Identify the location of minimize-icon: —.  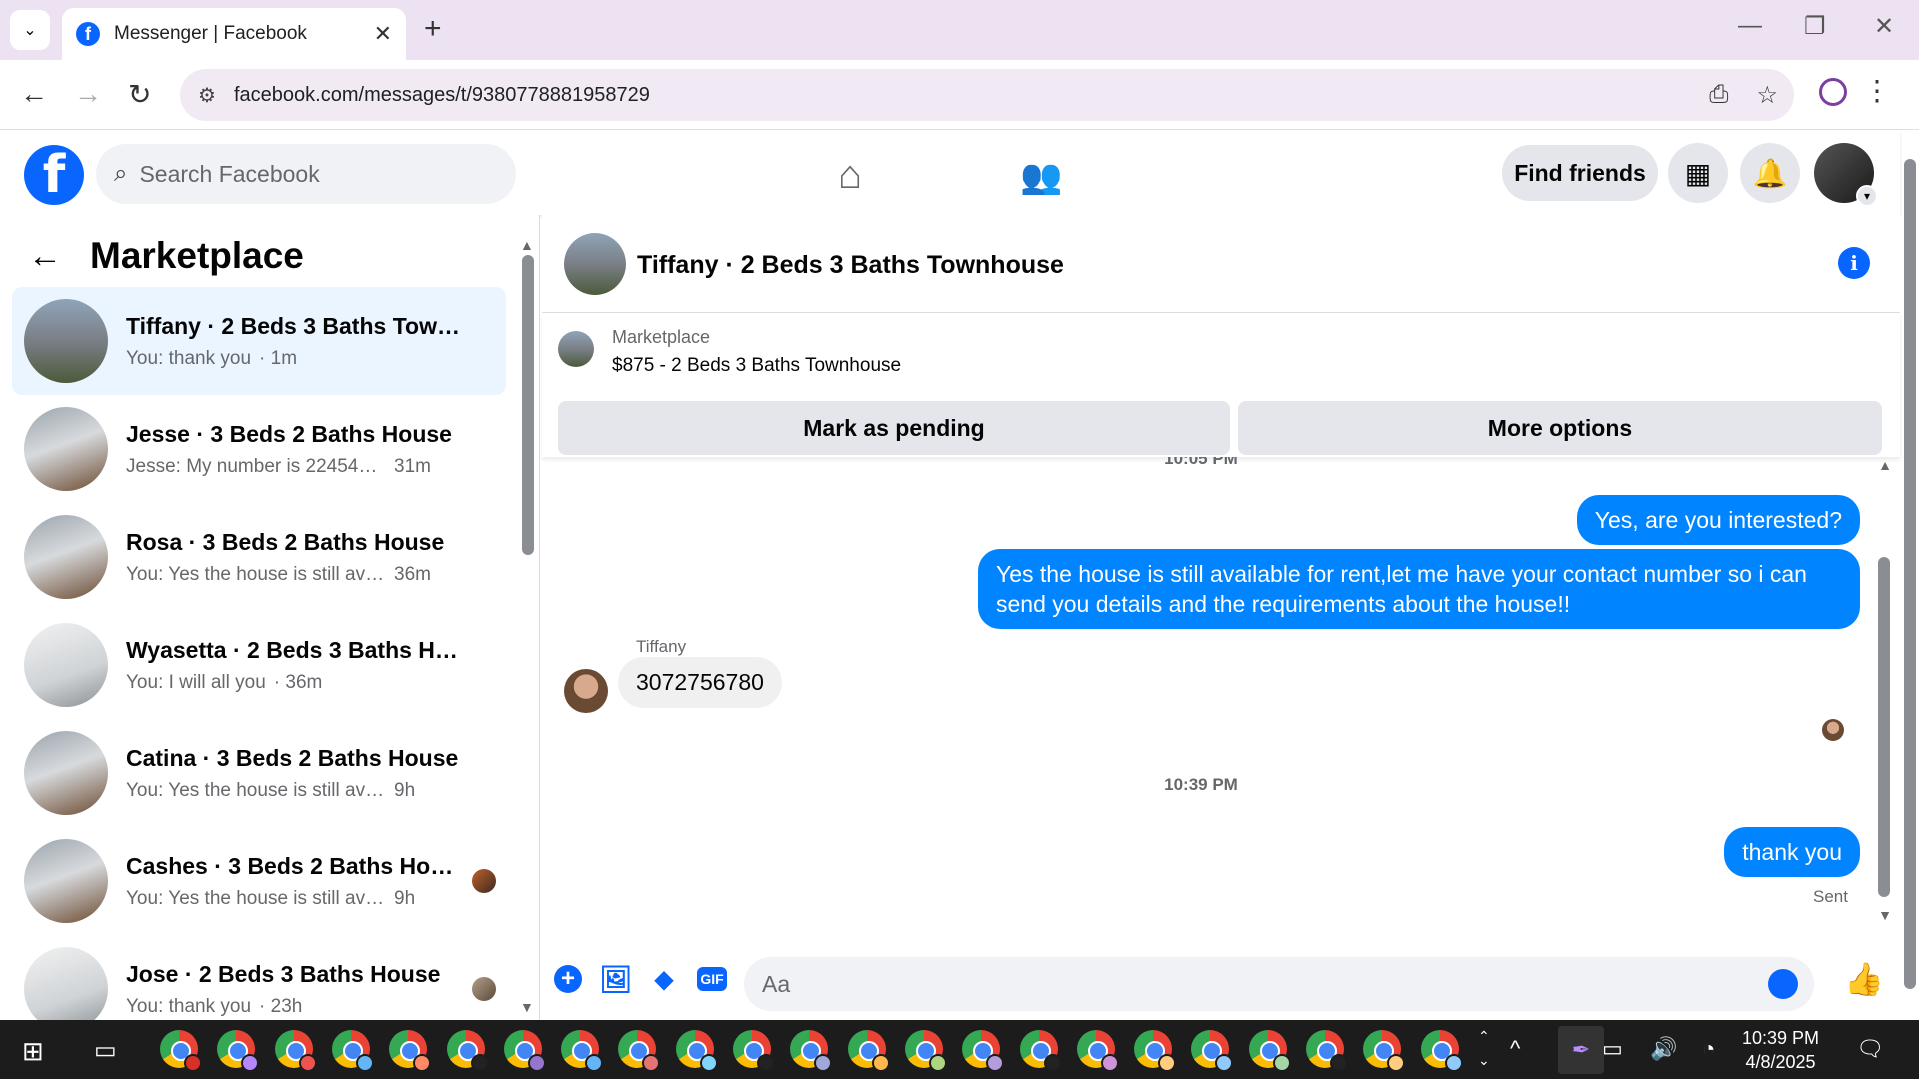
(1750, 26).